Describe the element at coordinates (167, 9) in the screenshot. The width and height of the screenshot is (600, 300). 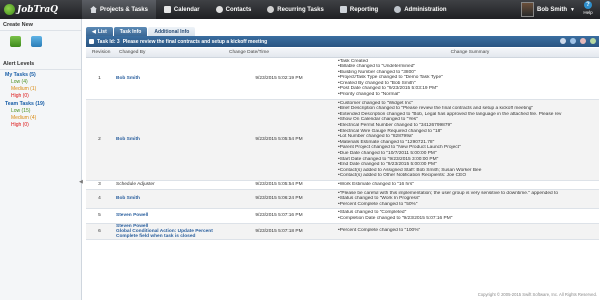
I see `calendar-icon` at that location.